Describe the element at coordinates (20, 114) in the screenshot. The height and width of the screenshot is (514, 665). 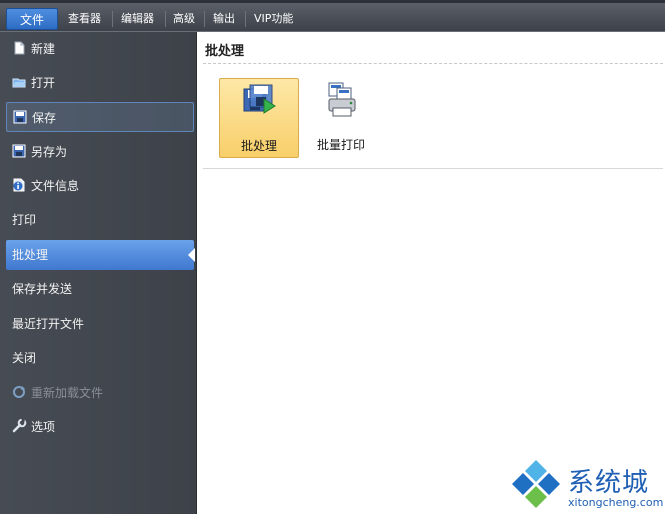
I see `save-disk-icon` at that location.